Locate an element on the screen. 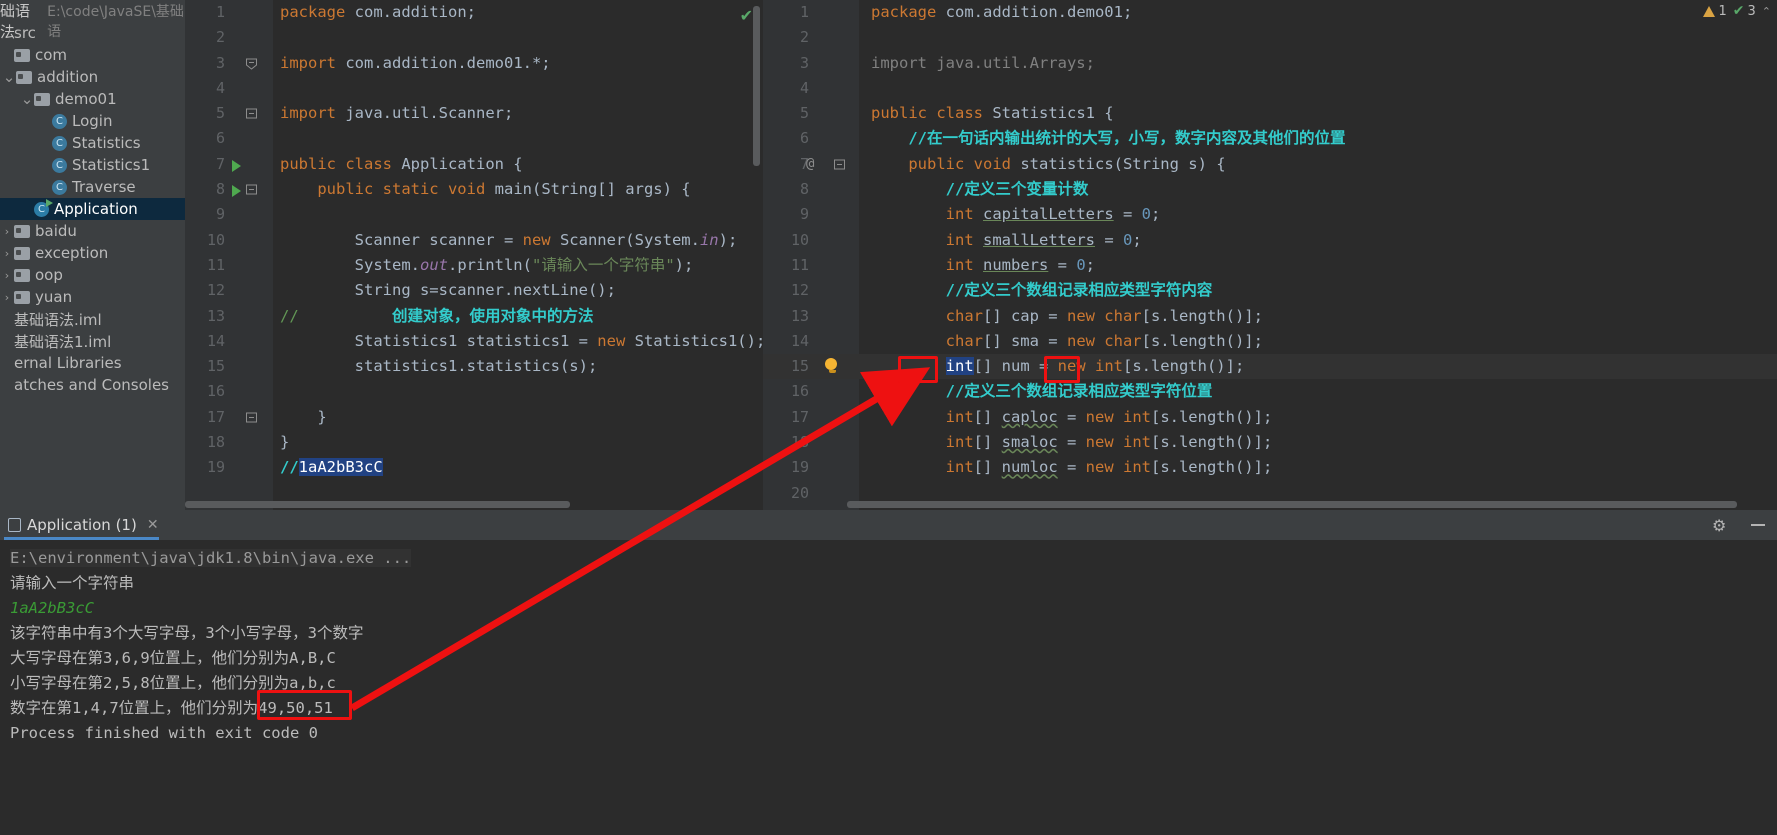 The height and width of the screenshot is (835, 1777). editor-left-vscrollbar is located at coordinates (756, 86).